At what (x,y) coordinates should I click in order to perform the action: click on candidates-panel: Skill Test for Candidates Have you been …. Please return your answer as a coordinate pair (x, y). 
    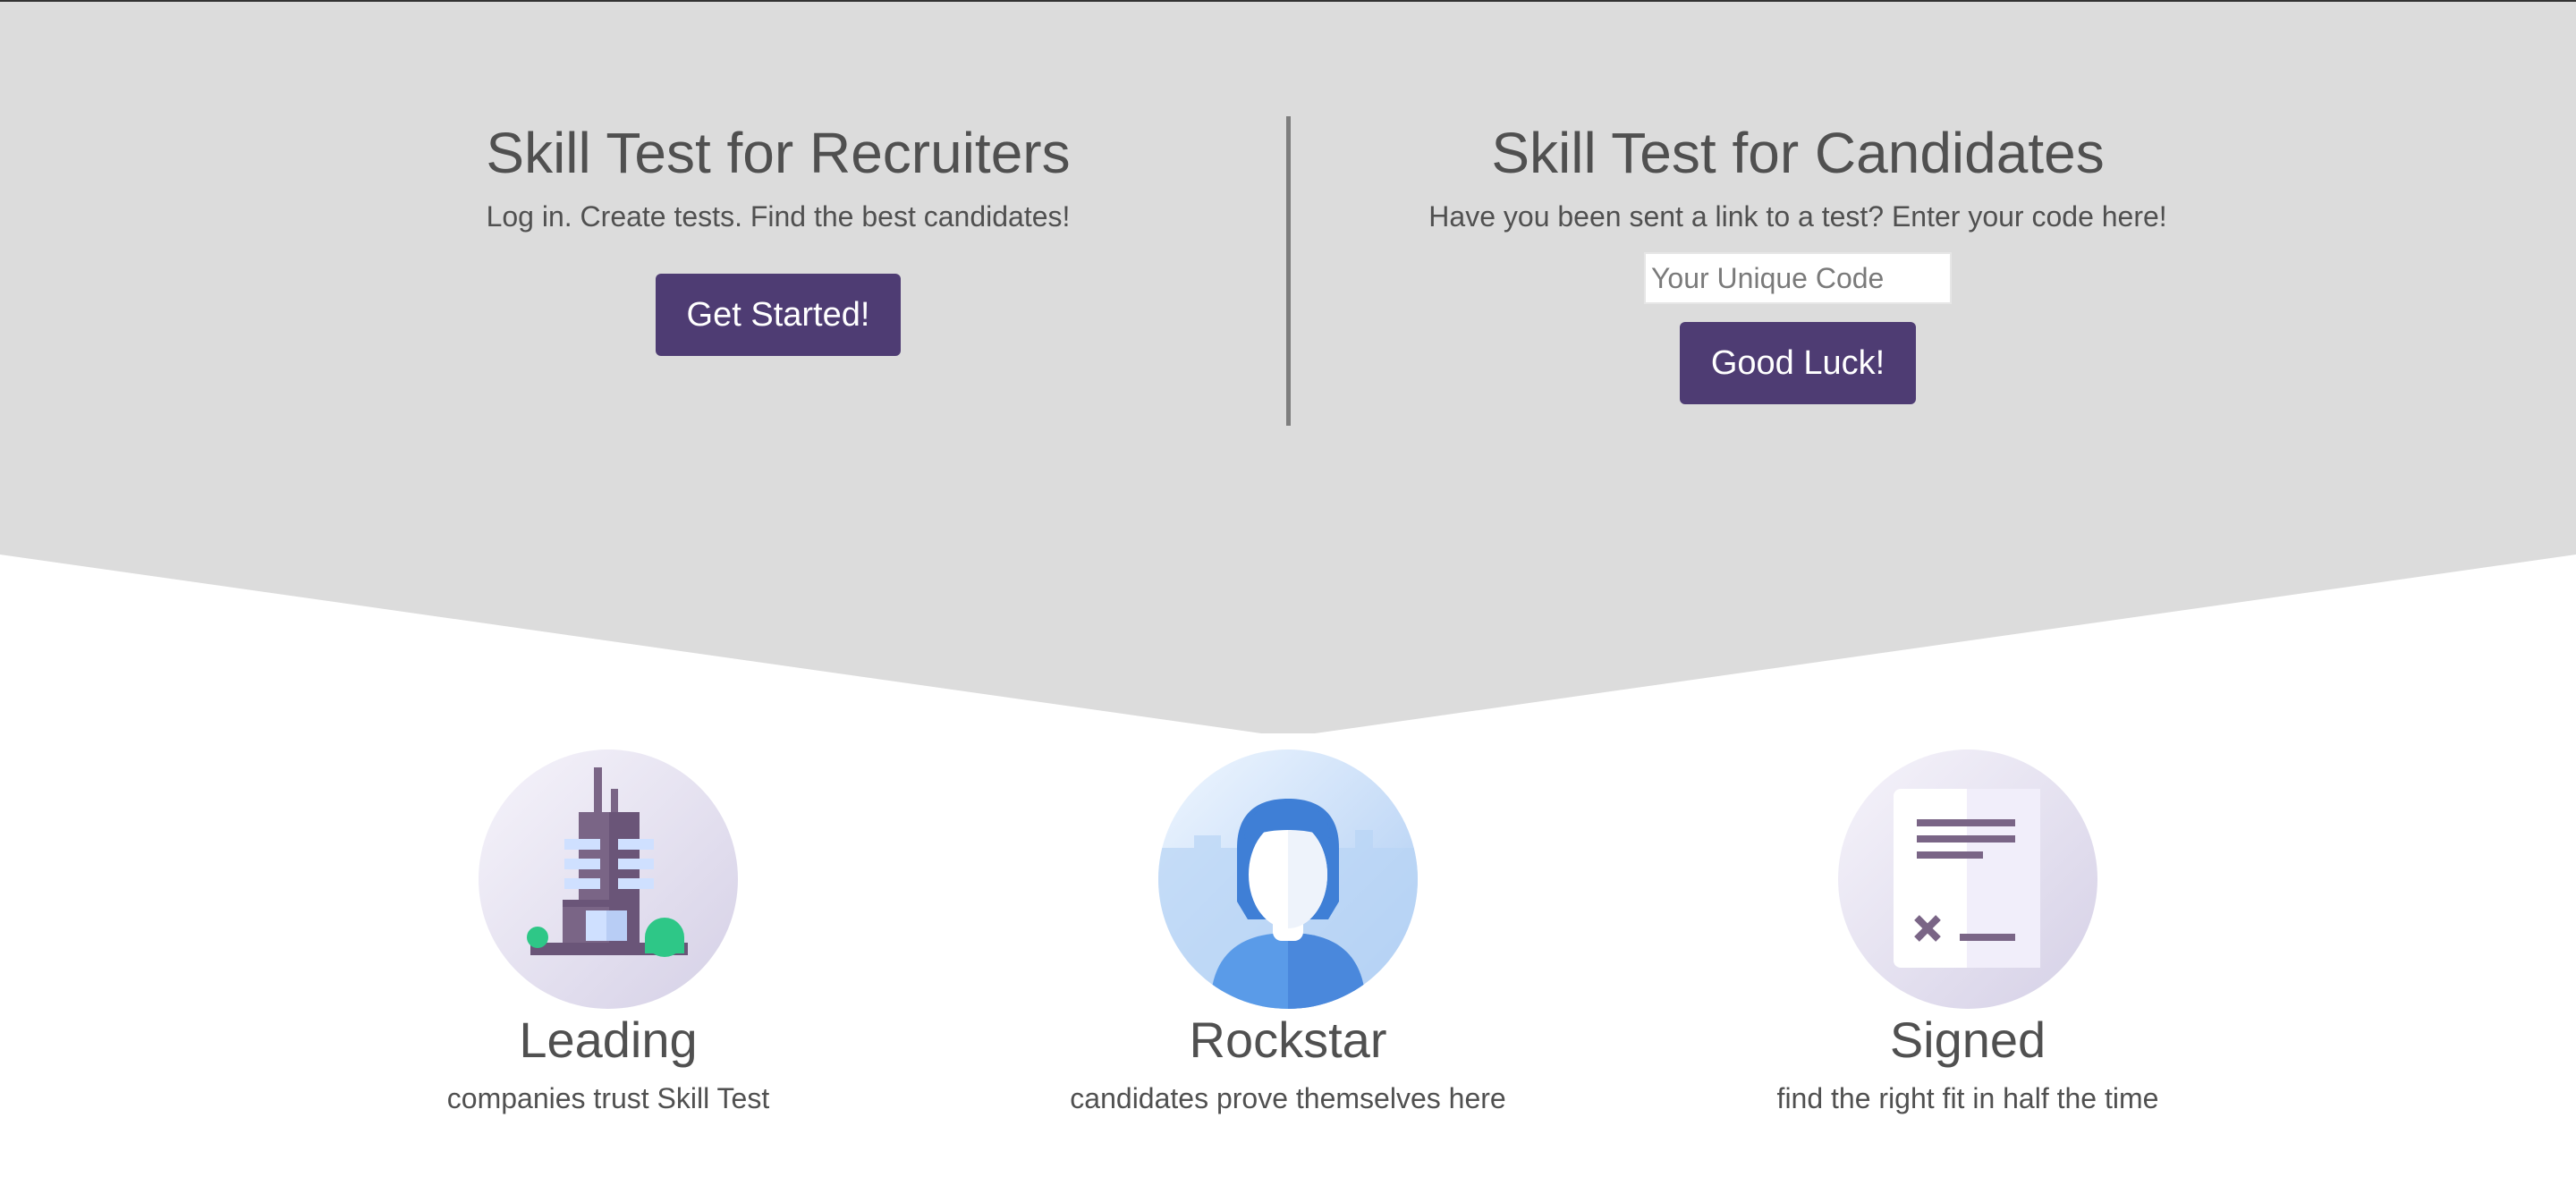
    Looking at the image, I should click on (1798, 260).